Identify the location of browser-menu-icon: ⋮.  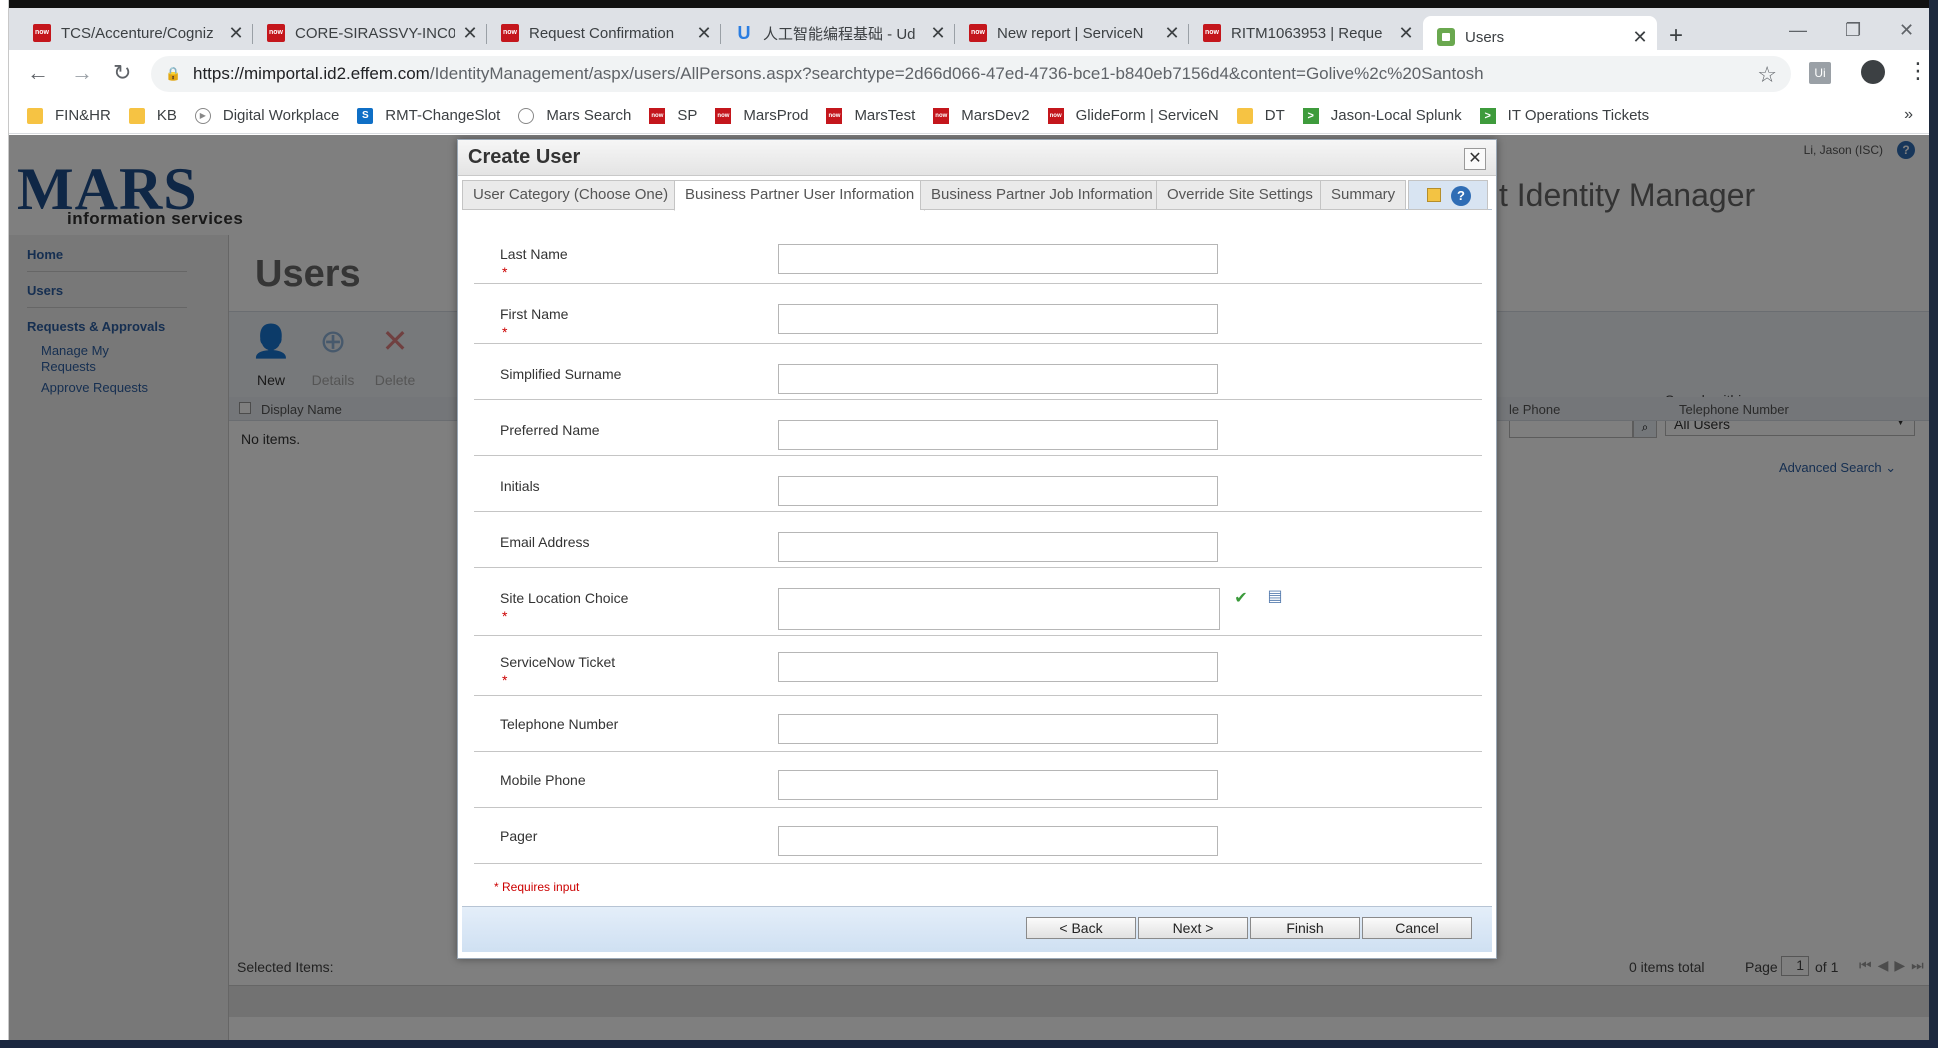
(1918, 71).